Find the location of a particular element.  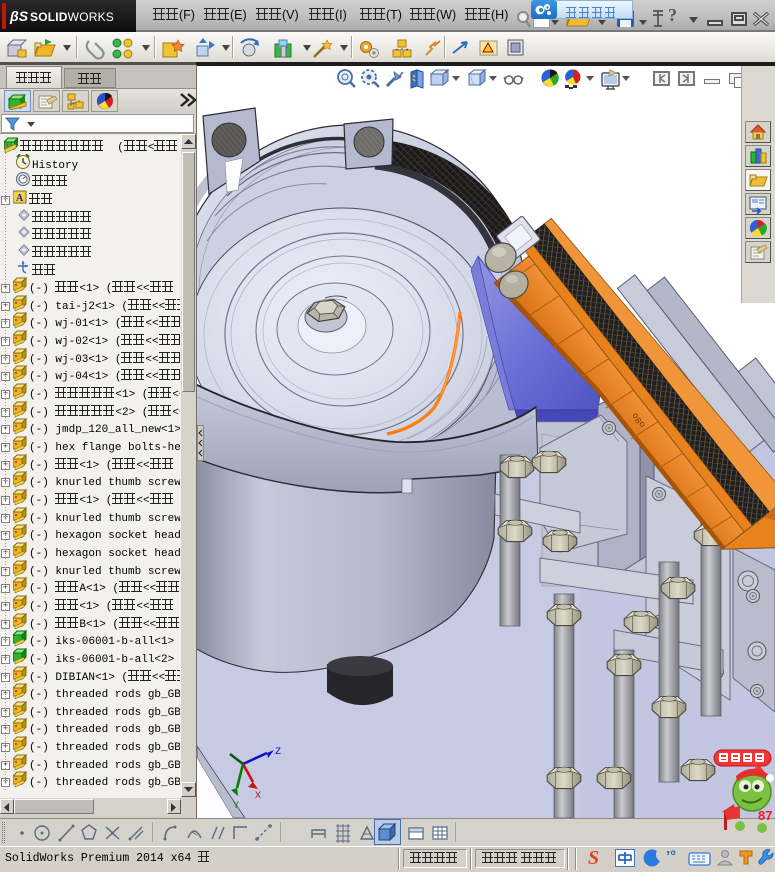

svg-text: Y is located at coordinates (236, 806).